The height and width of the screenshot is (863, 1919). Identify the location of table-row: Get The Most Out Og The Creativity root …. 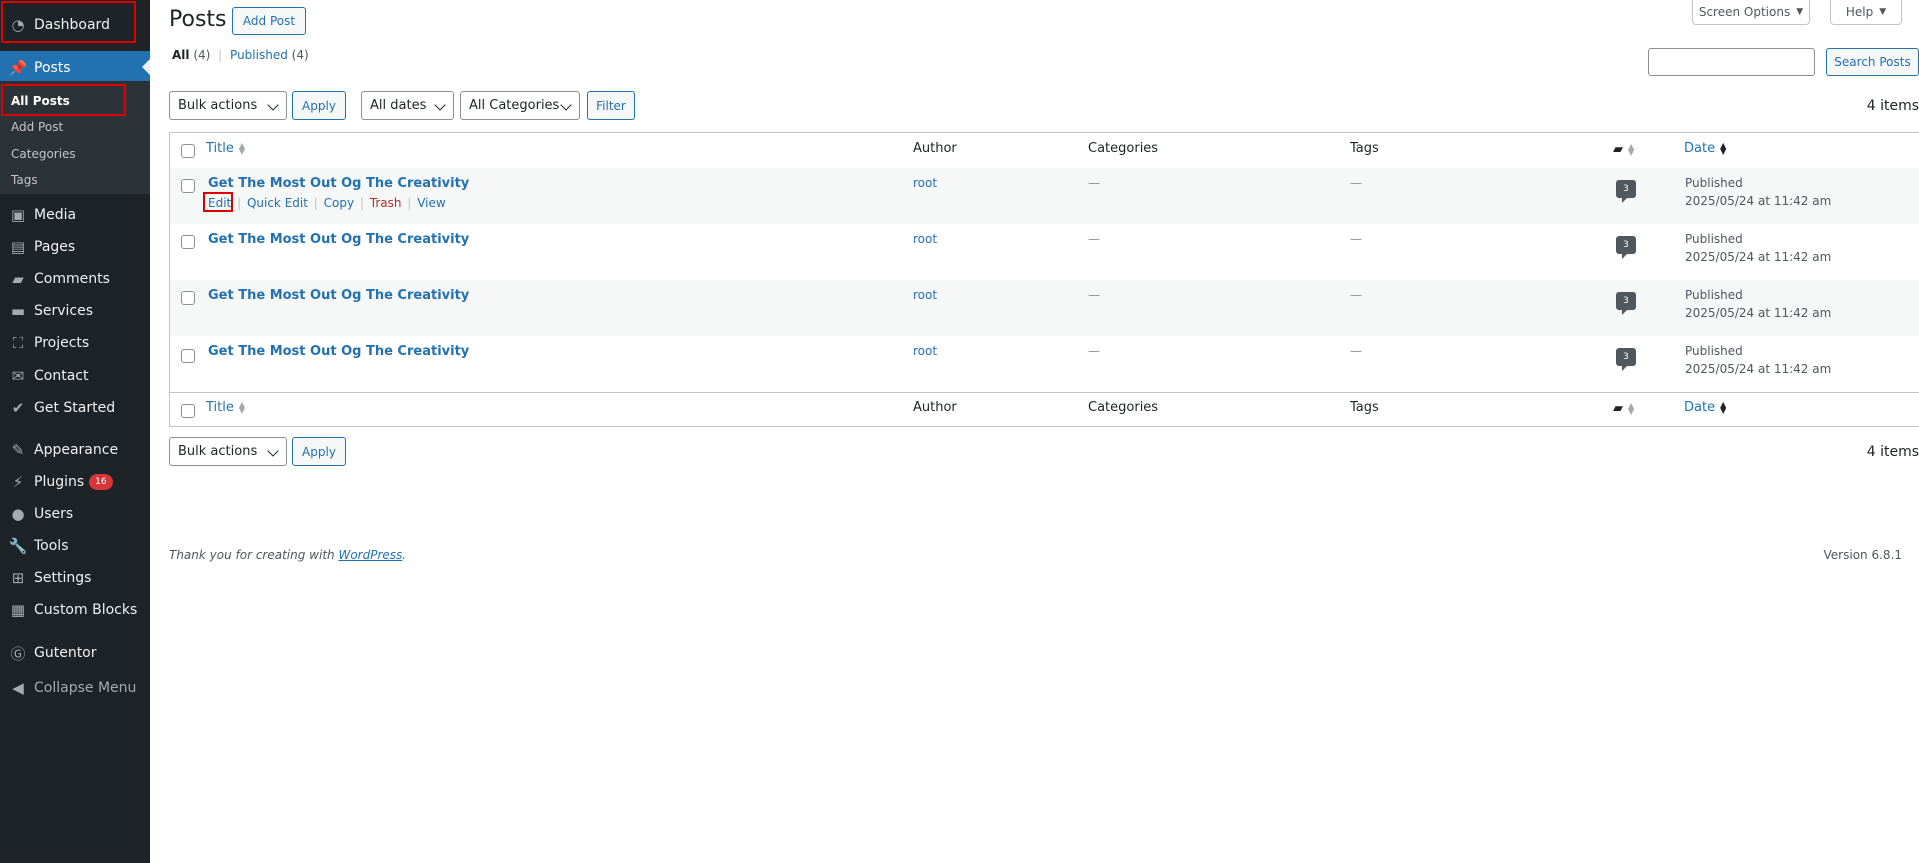
(1044, 252).